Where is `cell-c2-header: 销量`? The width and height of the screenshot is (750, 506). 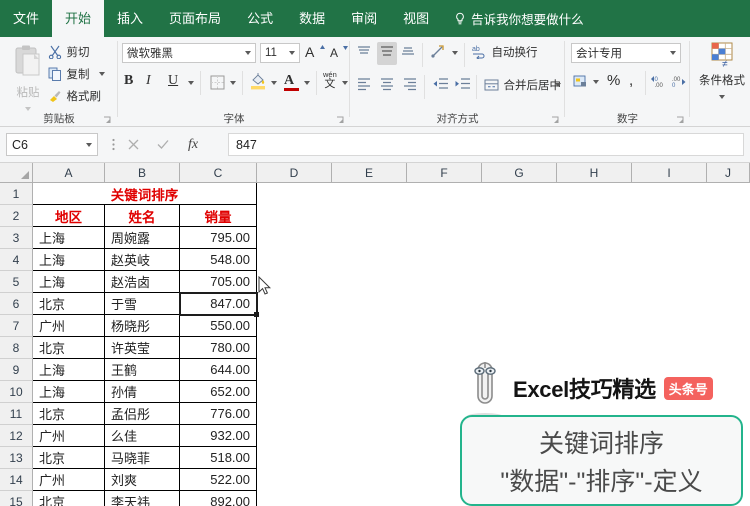 cell-c2-header: 销量 is located at coordinates (218, 216).